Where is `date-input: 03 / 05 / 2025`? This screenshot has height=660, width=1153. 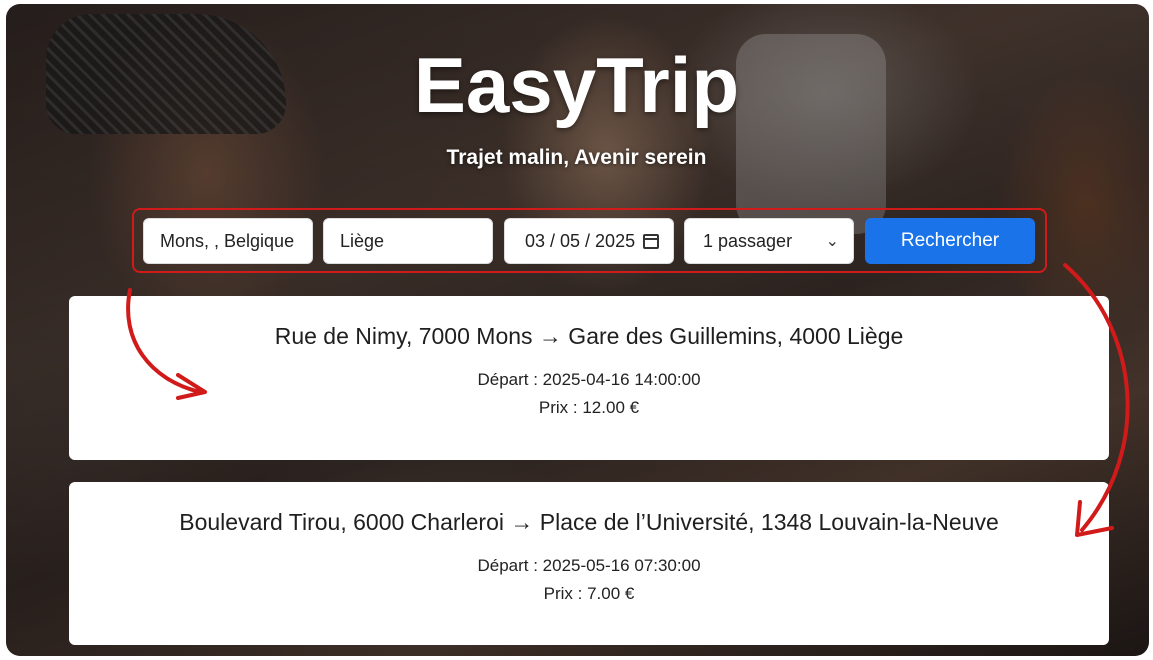
date-input: 03 / 05 / 2025 is located at coordinates (589, 241).